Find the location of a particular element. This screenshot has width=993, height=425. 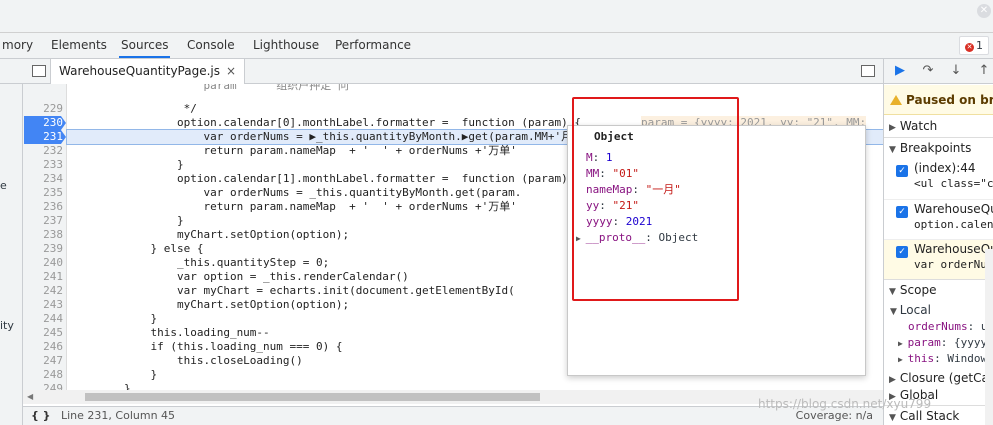

error-count-badge: ✕ 1 is located at coordinates (974, 45).